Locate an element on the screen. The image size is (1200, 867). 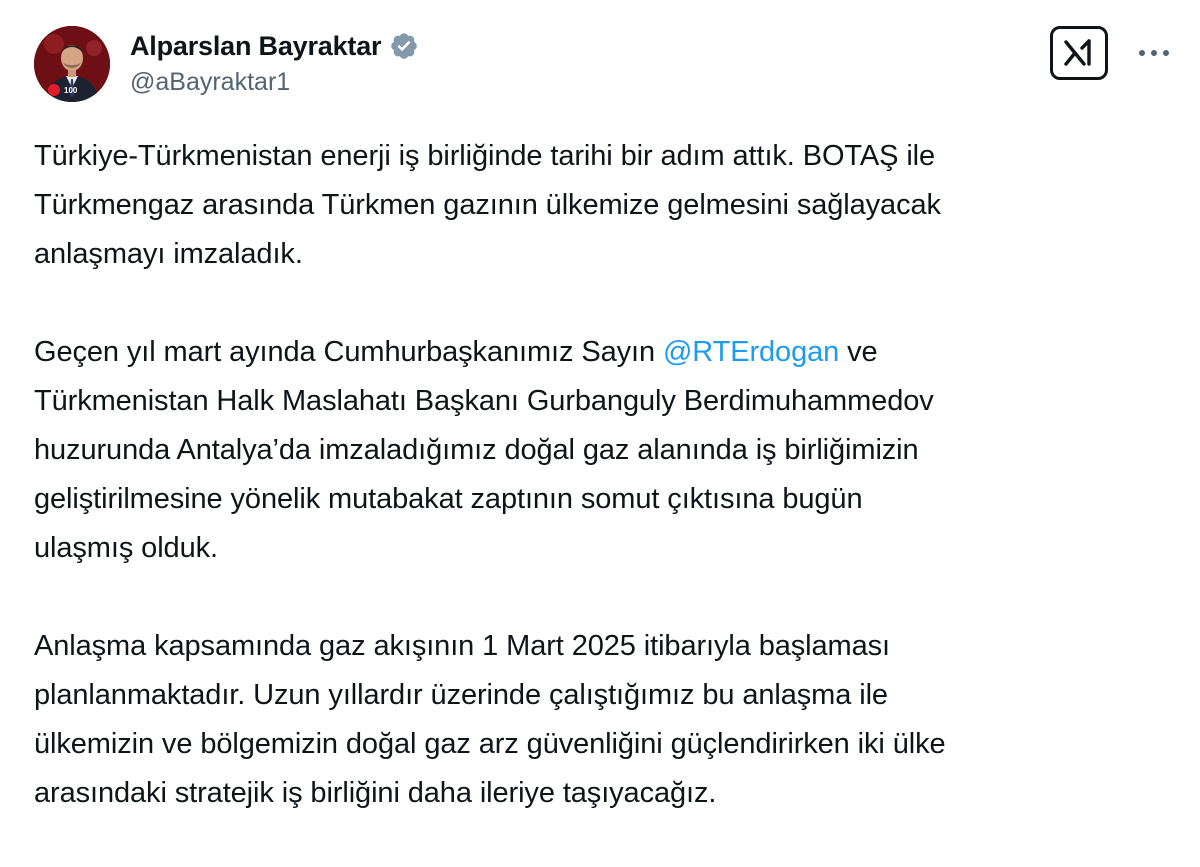
display-name-row: Alparslan Bayraktar is located at coordinates (274, 46).